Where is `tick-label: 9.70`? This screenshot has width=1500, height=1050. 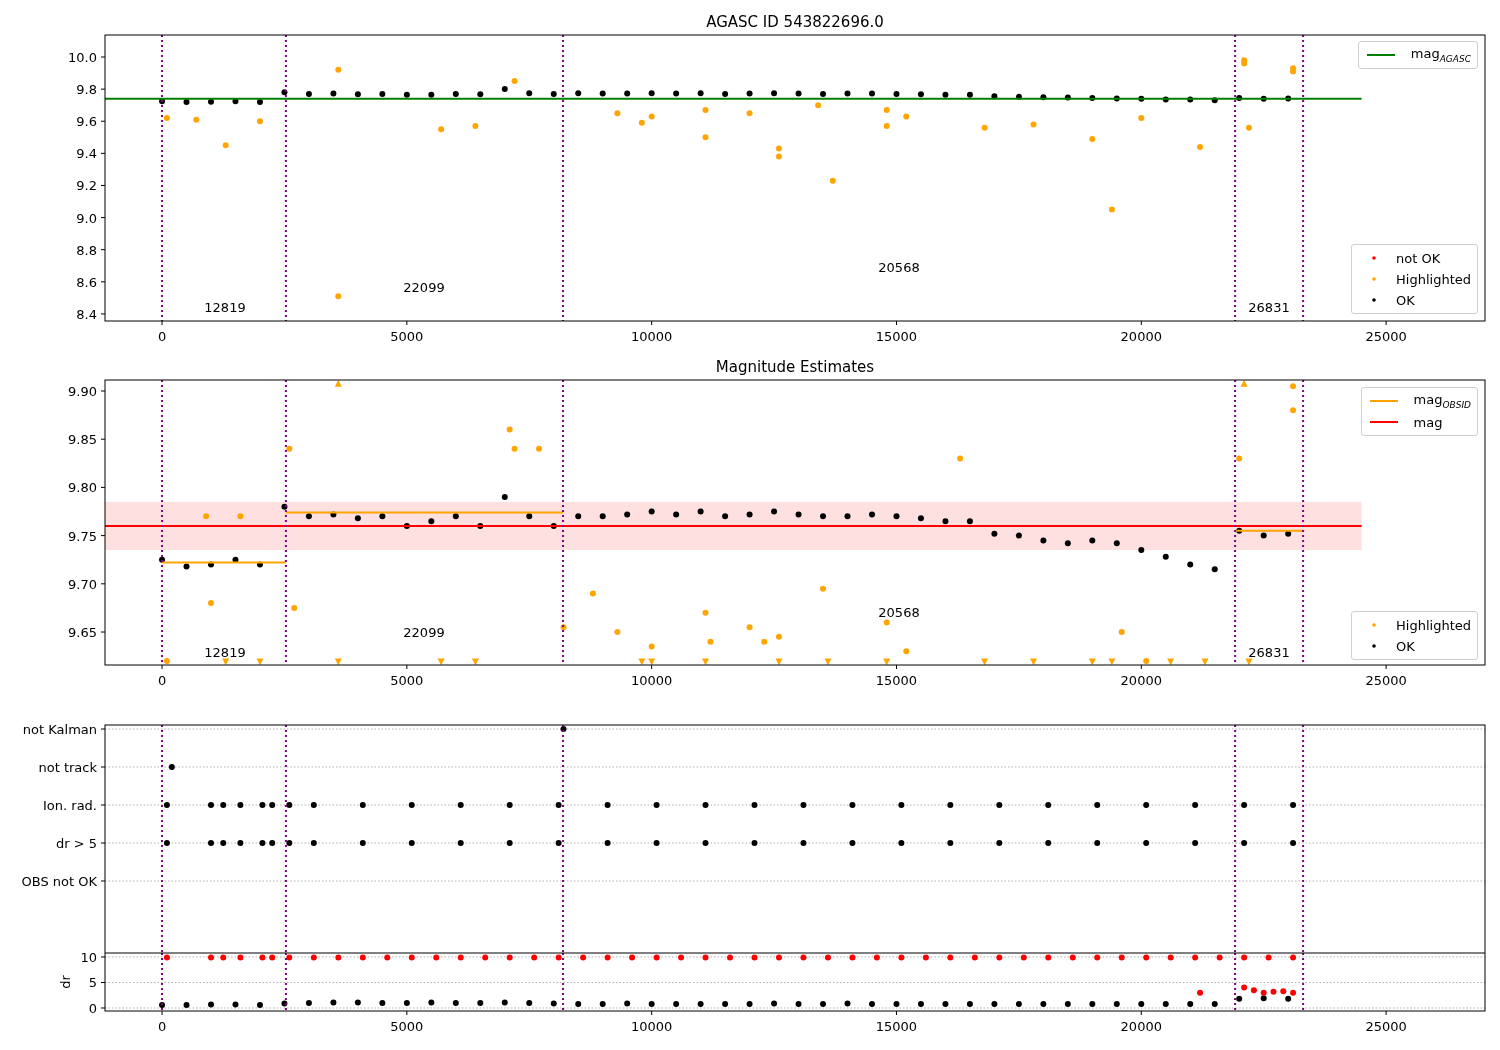 tick-label: 9.70 is located at coordinates (82, 584).